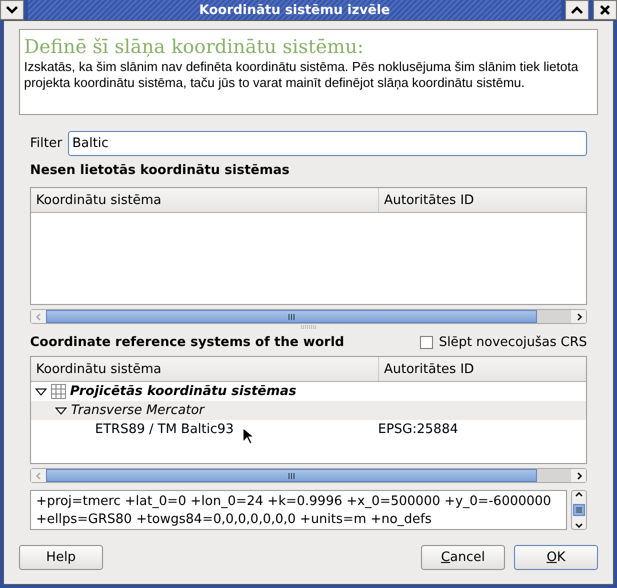 The image size is (617, 588). Describe the element at coordinates (137, 410) in the screenshot. I see `tree-group-label: Transverse Mercator` at that location.